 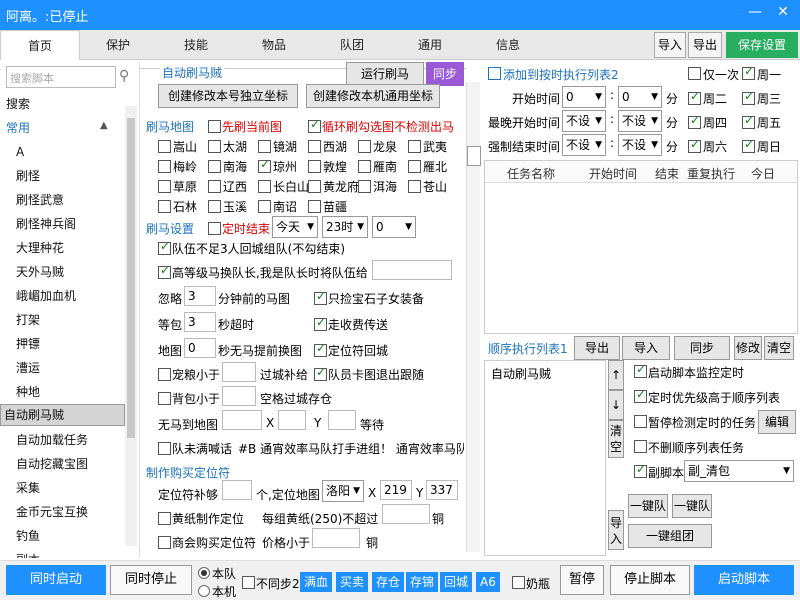 What do you see at coordinates (640, 97) in the screenshot?
I see `start-minute-select: 0 ▼` at bounding box center [640, 97].